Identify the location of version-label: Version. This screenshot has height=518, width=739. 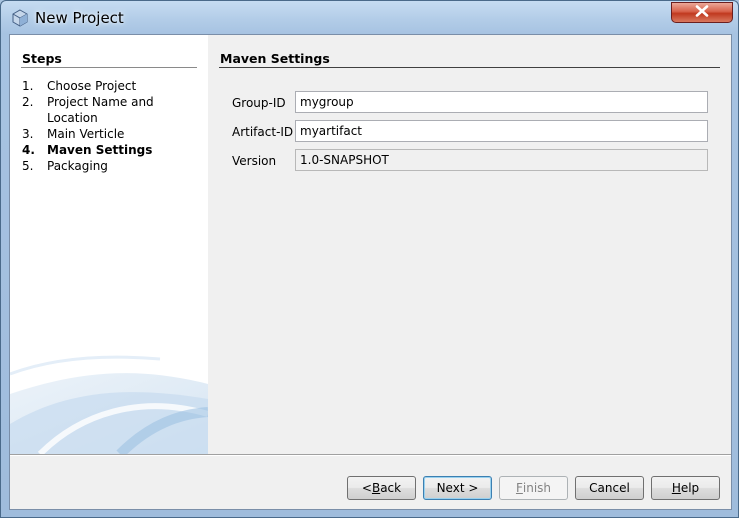
(254, 161).